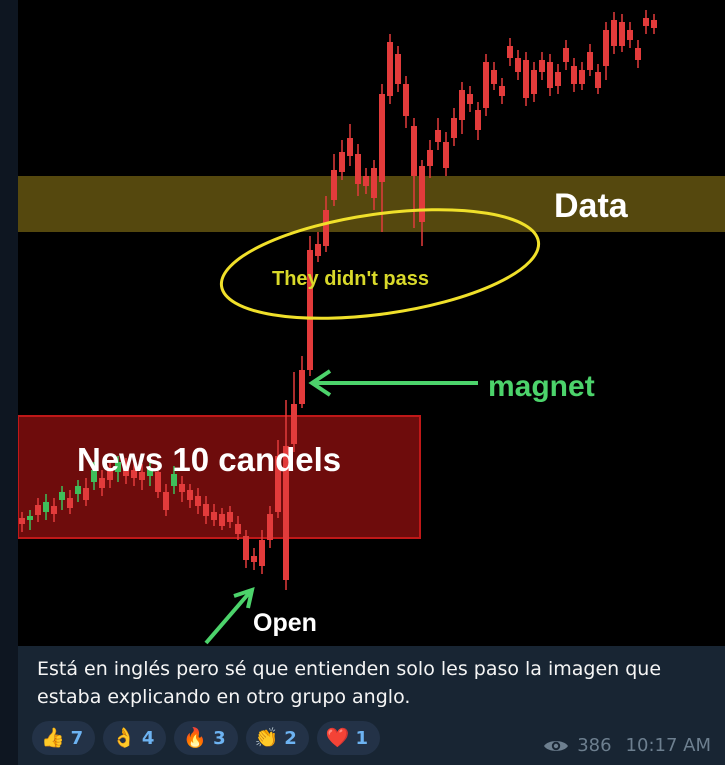  I want to click on message-time: 10:17 AM, so click(668, 745).